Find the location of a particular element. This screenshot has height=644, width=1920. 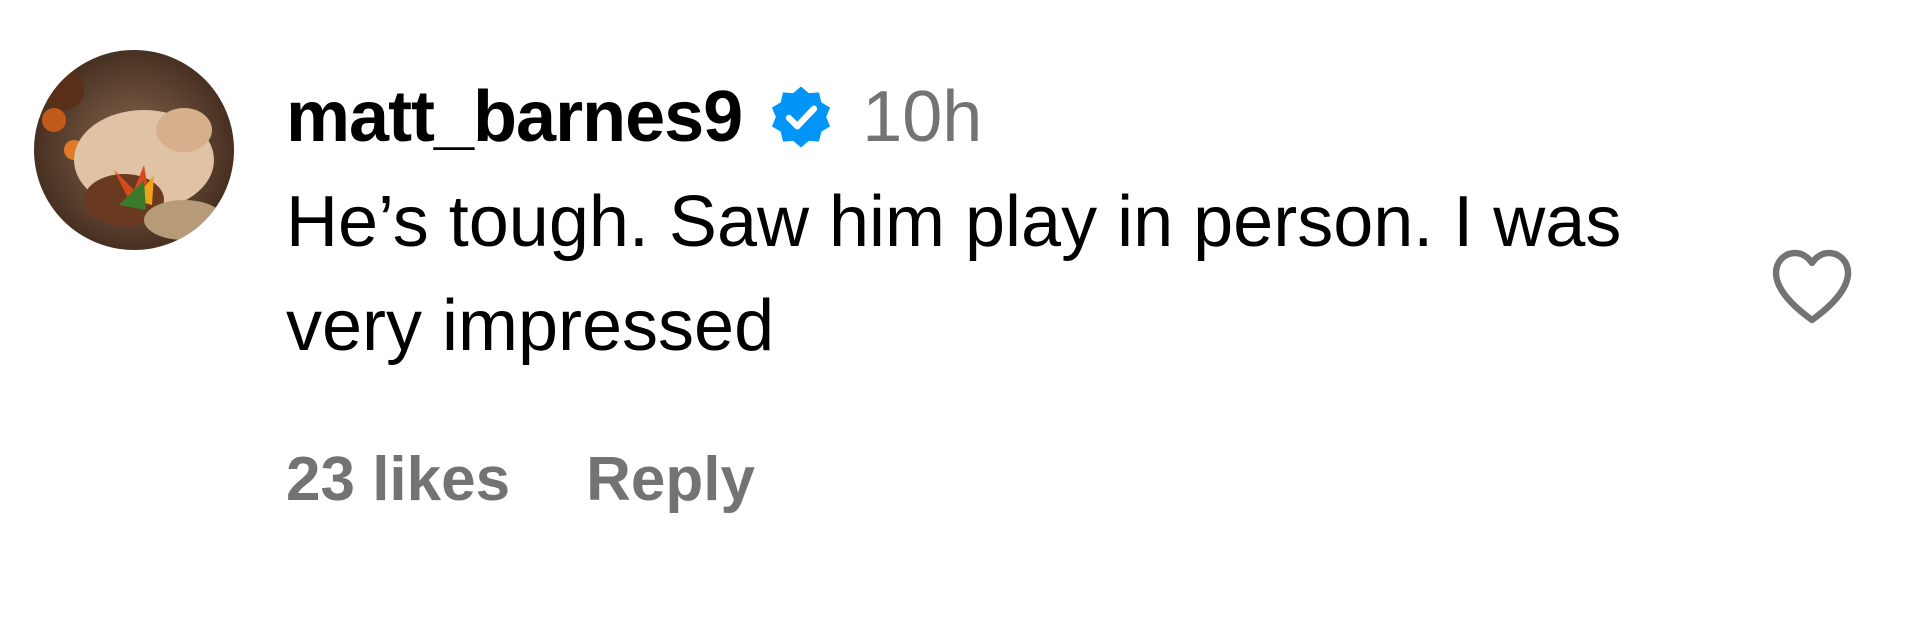

like-button is located at coordinates (1812, 286).